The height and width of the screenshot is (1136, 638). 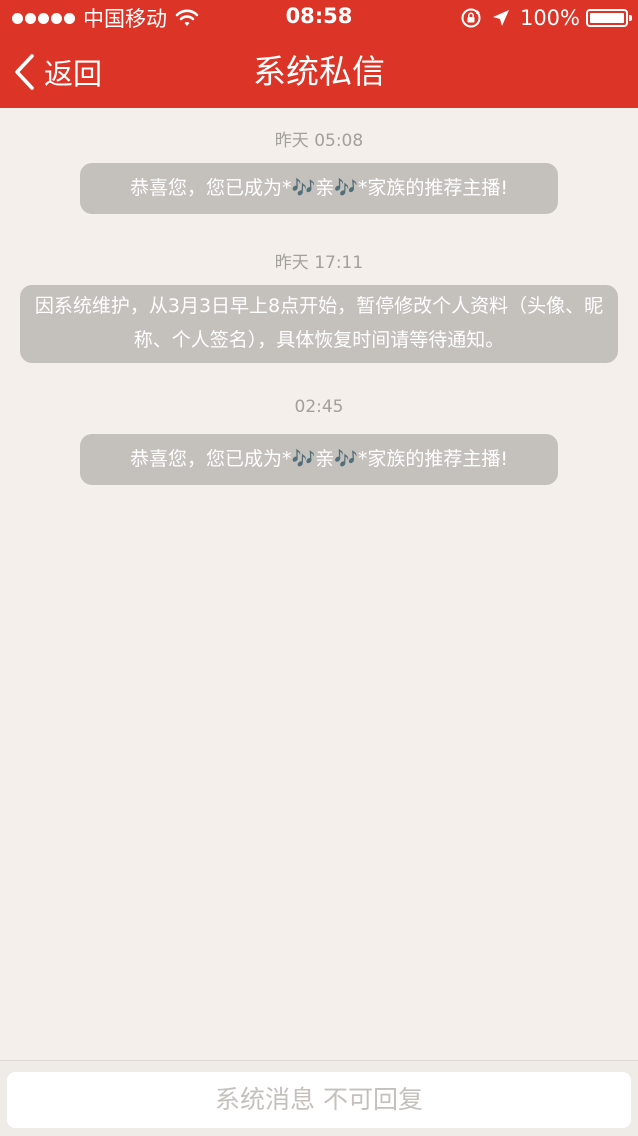 I want to click on message-timestamp: 02:45, so click(x=319, y=407).